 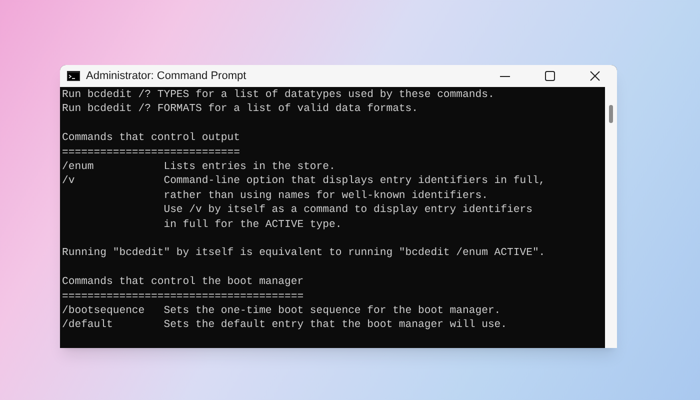 I want to click on console-line: Commands that control the boot manager, so click(x=183, y=282).